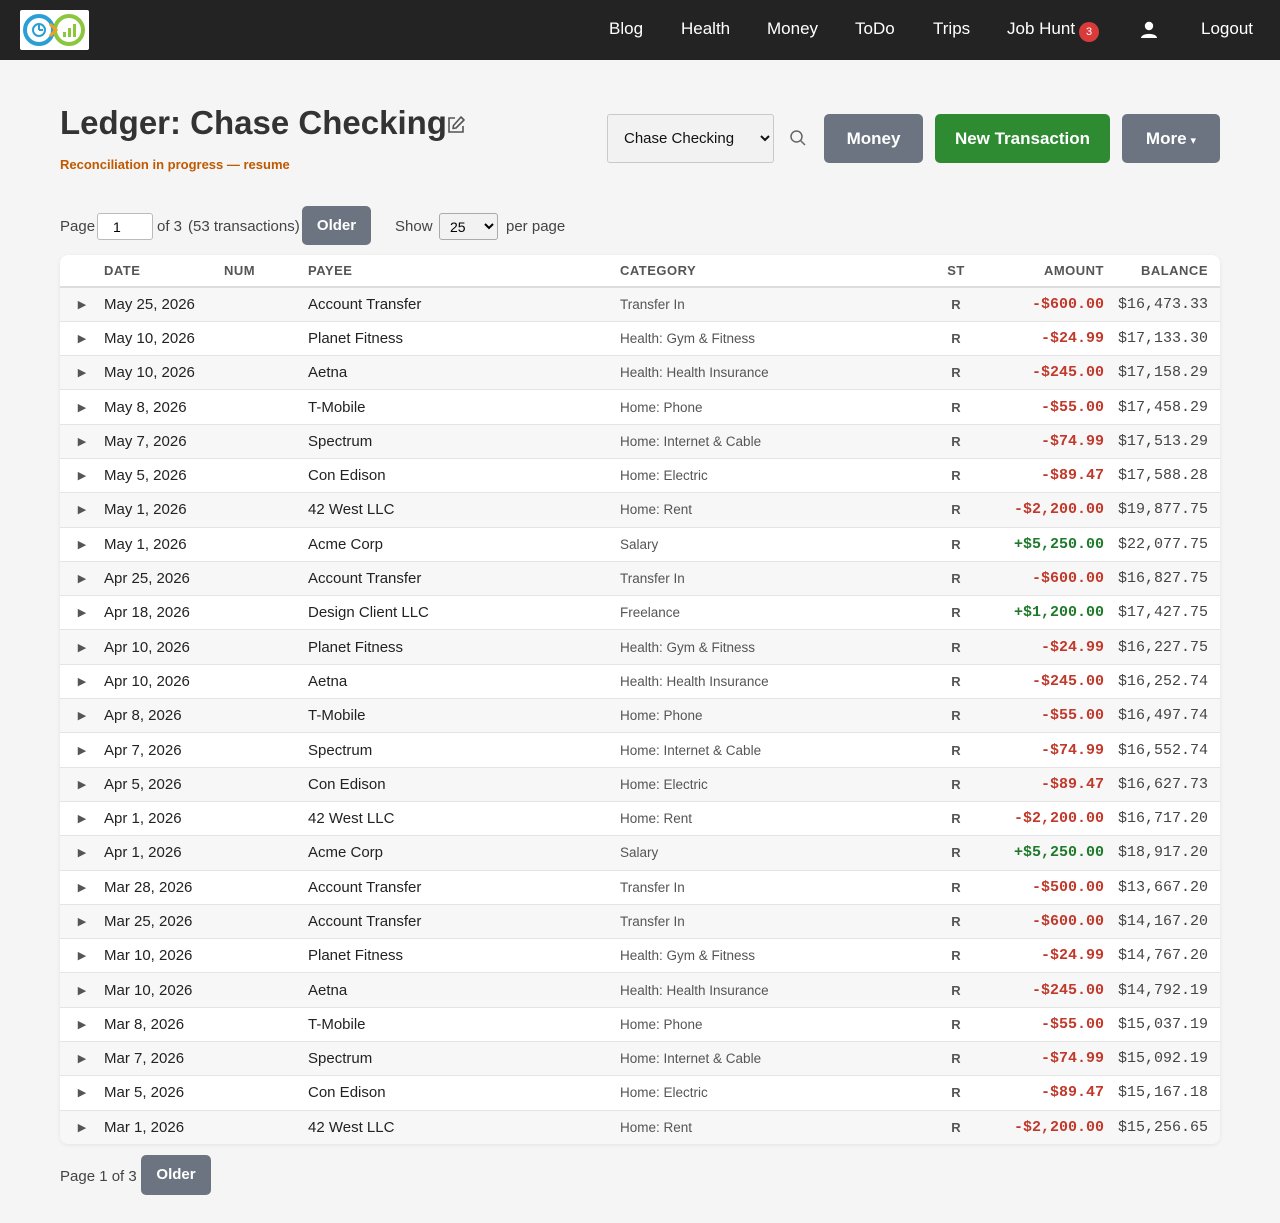 The width and height of the screenshot is (1280, 1223). I want to click on date-cell: May 7, 2026, so click(164, 441).